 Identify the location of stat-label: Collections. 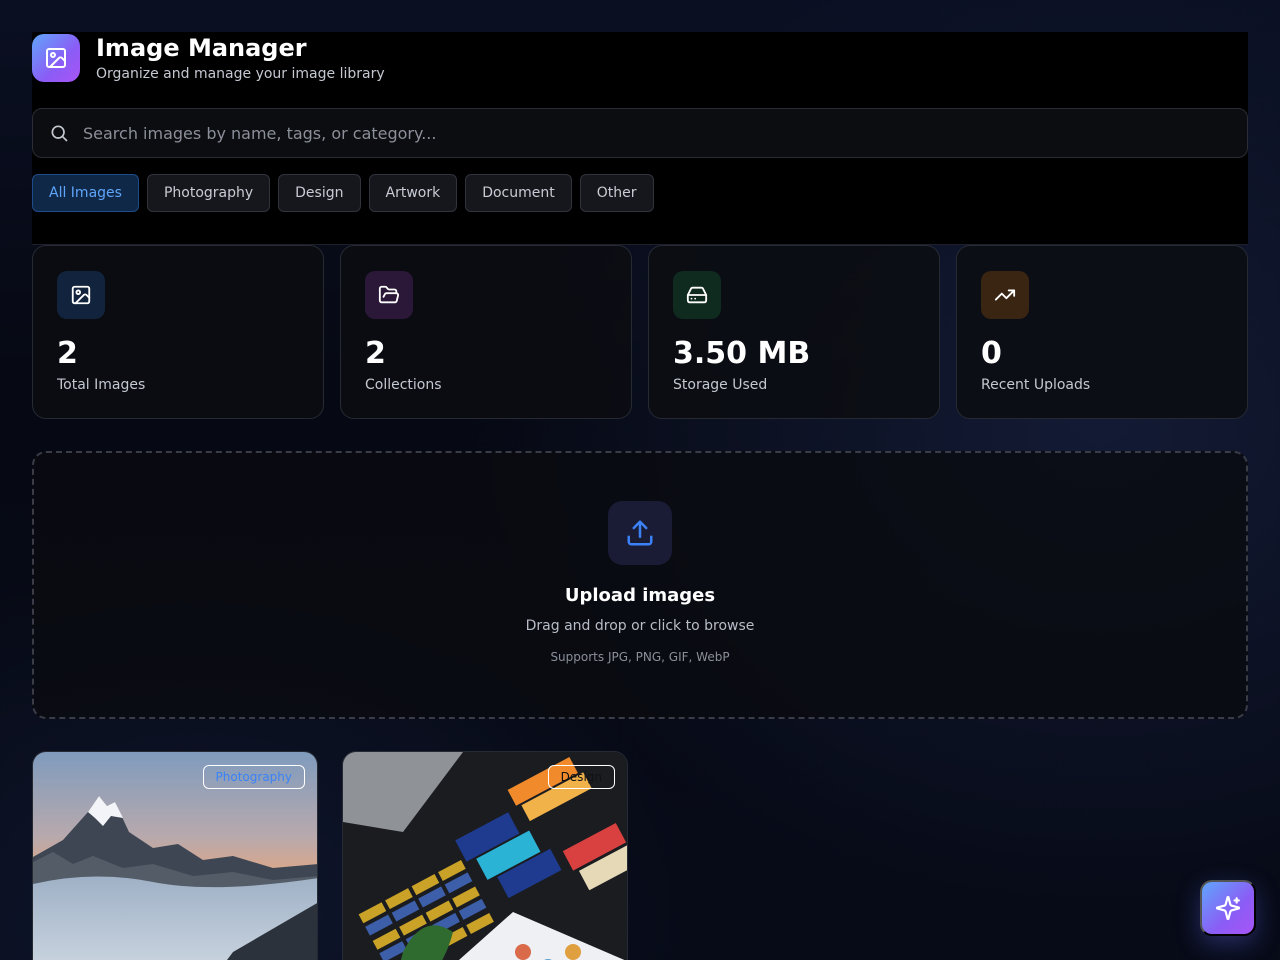
(403, 385).